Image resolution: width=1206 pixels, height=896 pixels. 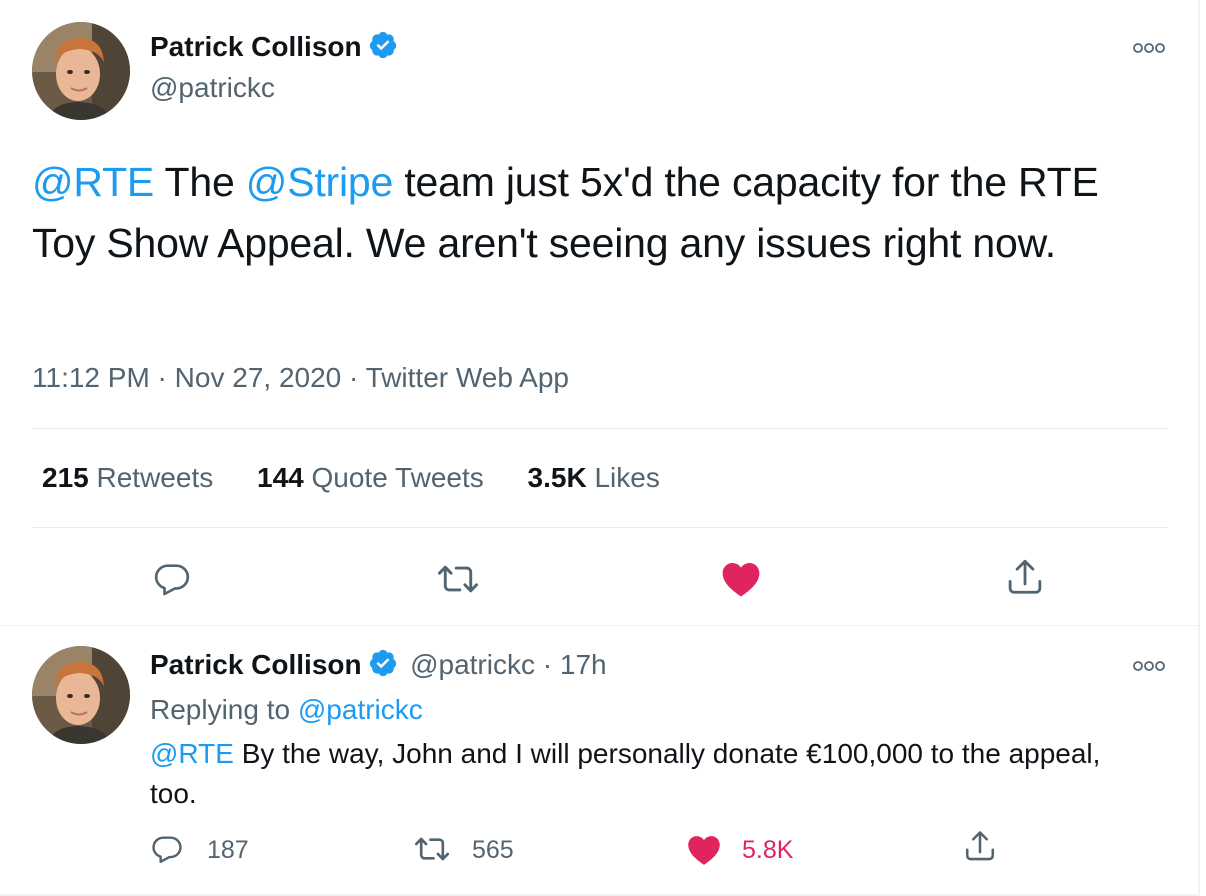 What do you see at coordinates (256, 664) in the screenshot?
I see `reply-author-name: Patrick Collison` at bounding box center [256, 664].